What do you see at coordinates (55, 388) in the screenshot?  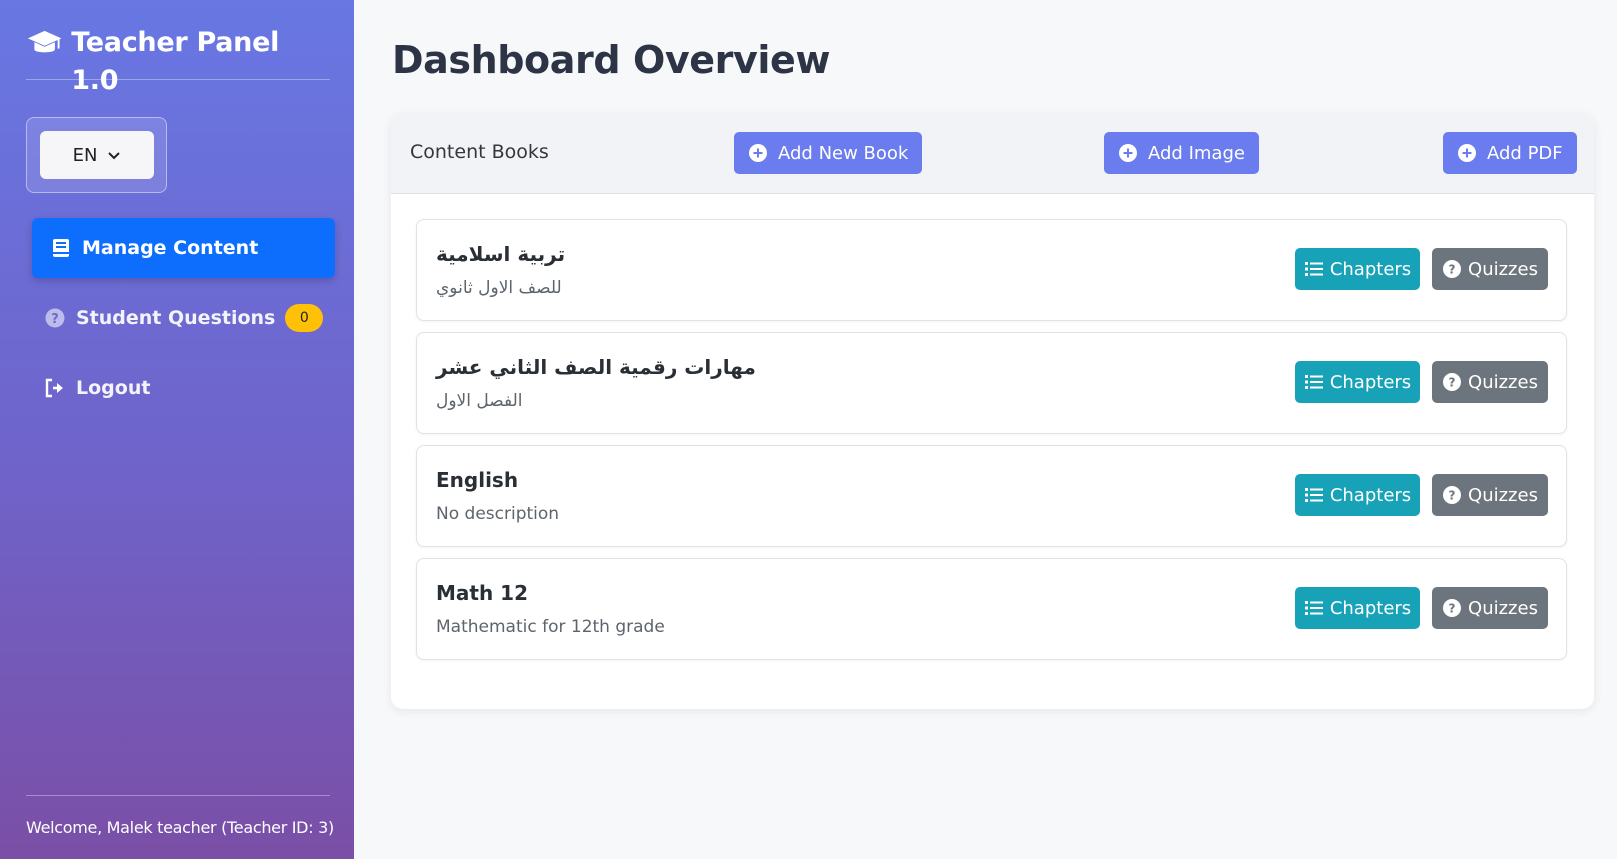 I see `logout-icon` at bounding box center [55, 388].